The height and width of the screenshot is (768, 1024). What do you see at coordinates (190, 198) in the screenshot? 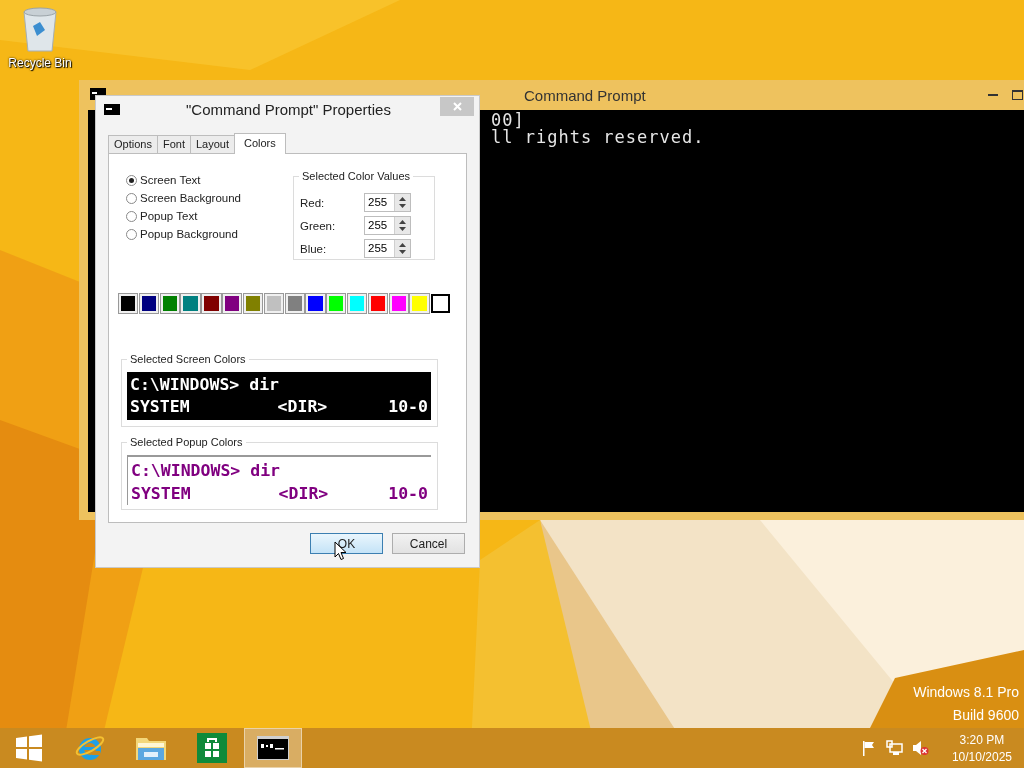
I see `radio-label: Screen Background` at bounding box center [190, 198].